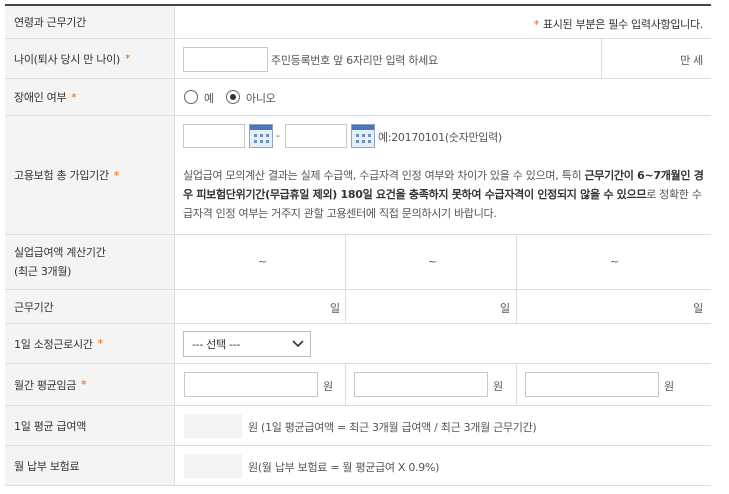  I want to click on daily-benefit-formula: 원 (1일 평균급여액 = 최근 3개월 급여액 / 최근 3개월 근무기간), so click(392, 427).